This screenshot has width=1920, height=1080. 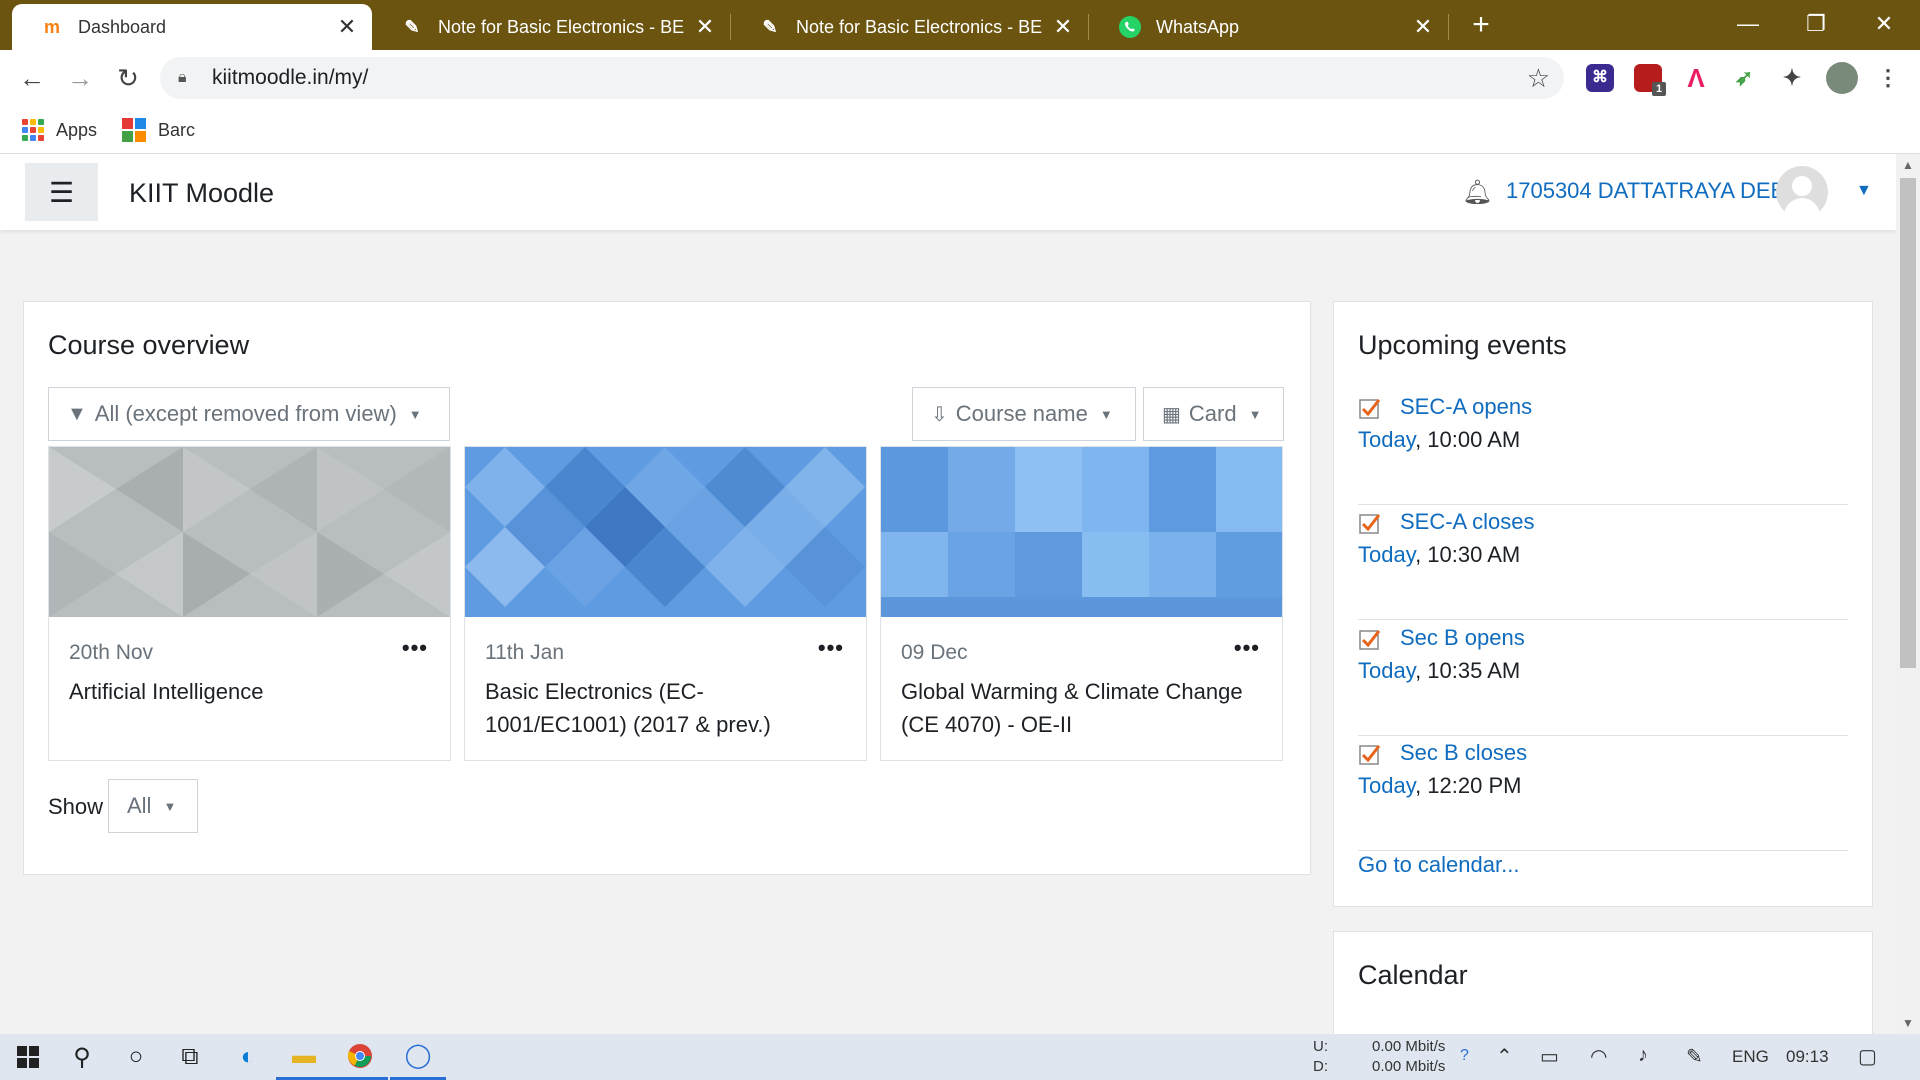 What do you see at coordinates (192, 27) in the screenshot?
I see `tab-dashboard: m Dashboard ✕` at bounding box center [192, 27].